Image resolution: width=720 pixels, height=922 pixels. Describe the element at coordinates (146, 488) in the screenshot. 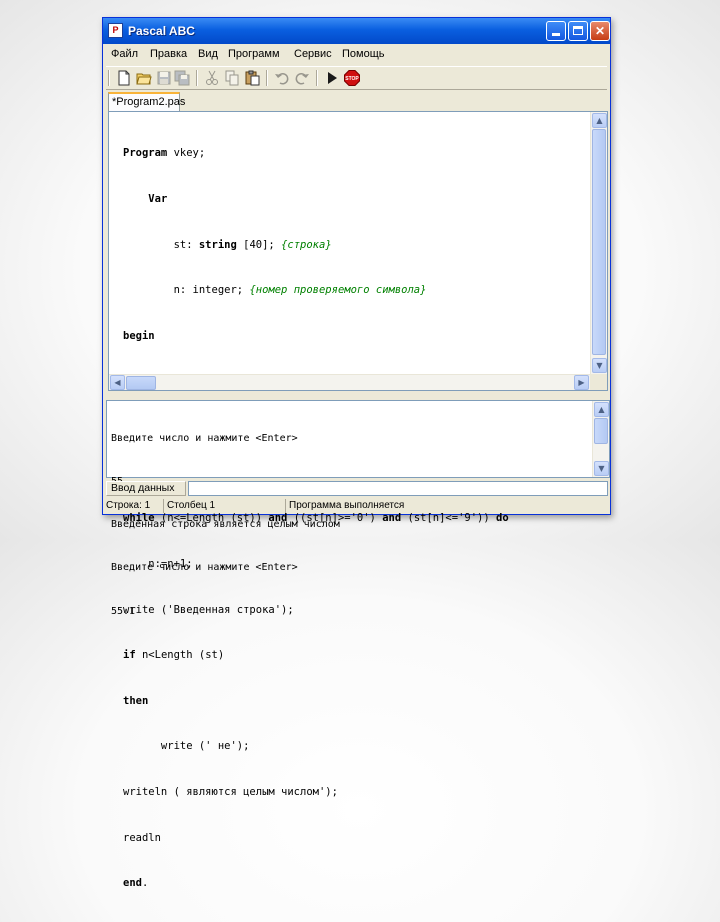

I see `input-data-label: Ввод данных` at that location.